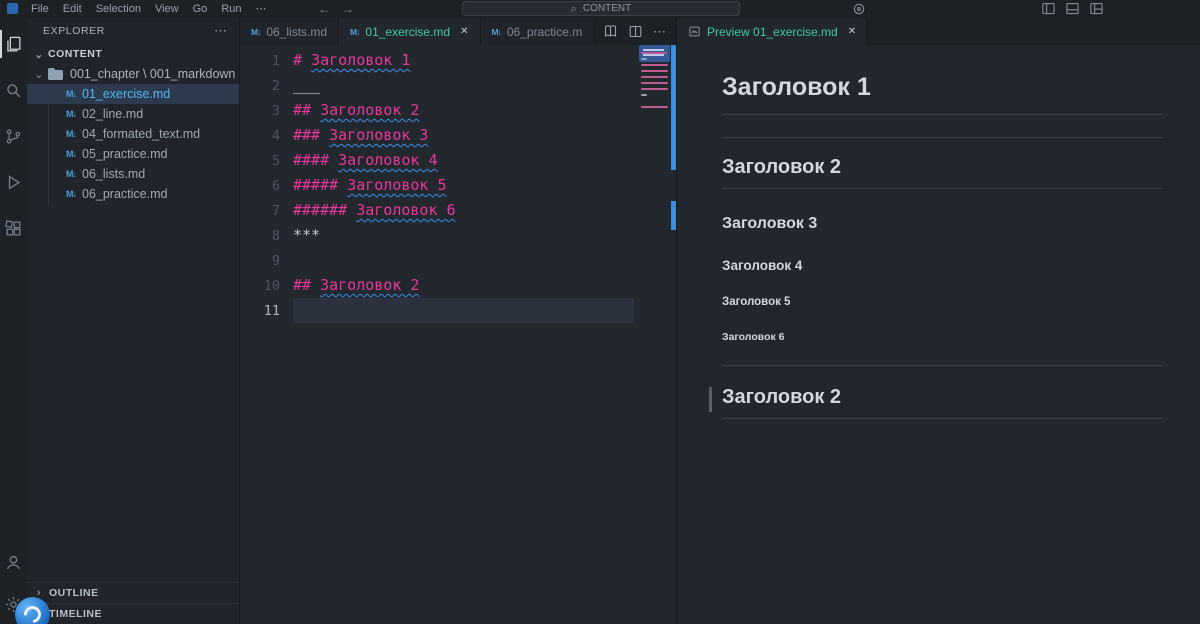  I want to click on sidebar-title: EXPLORER, so click(74, 31).